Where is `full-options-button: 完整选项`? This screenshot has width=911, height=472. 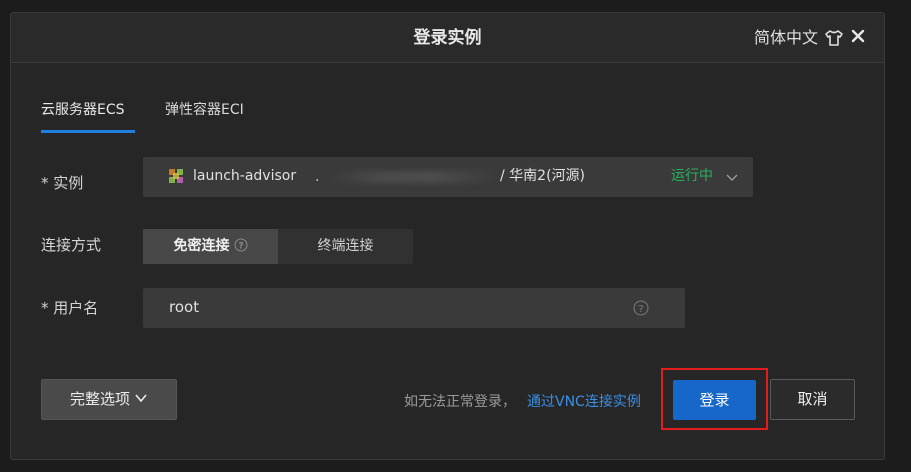 full-options-button: 完整选项 is located at coordinates (109, 399).